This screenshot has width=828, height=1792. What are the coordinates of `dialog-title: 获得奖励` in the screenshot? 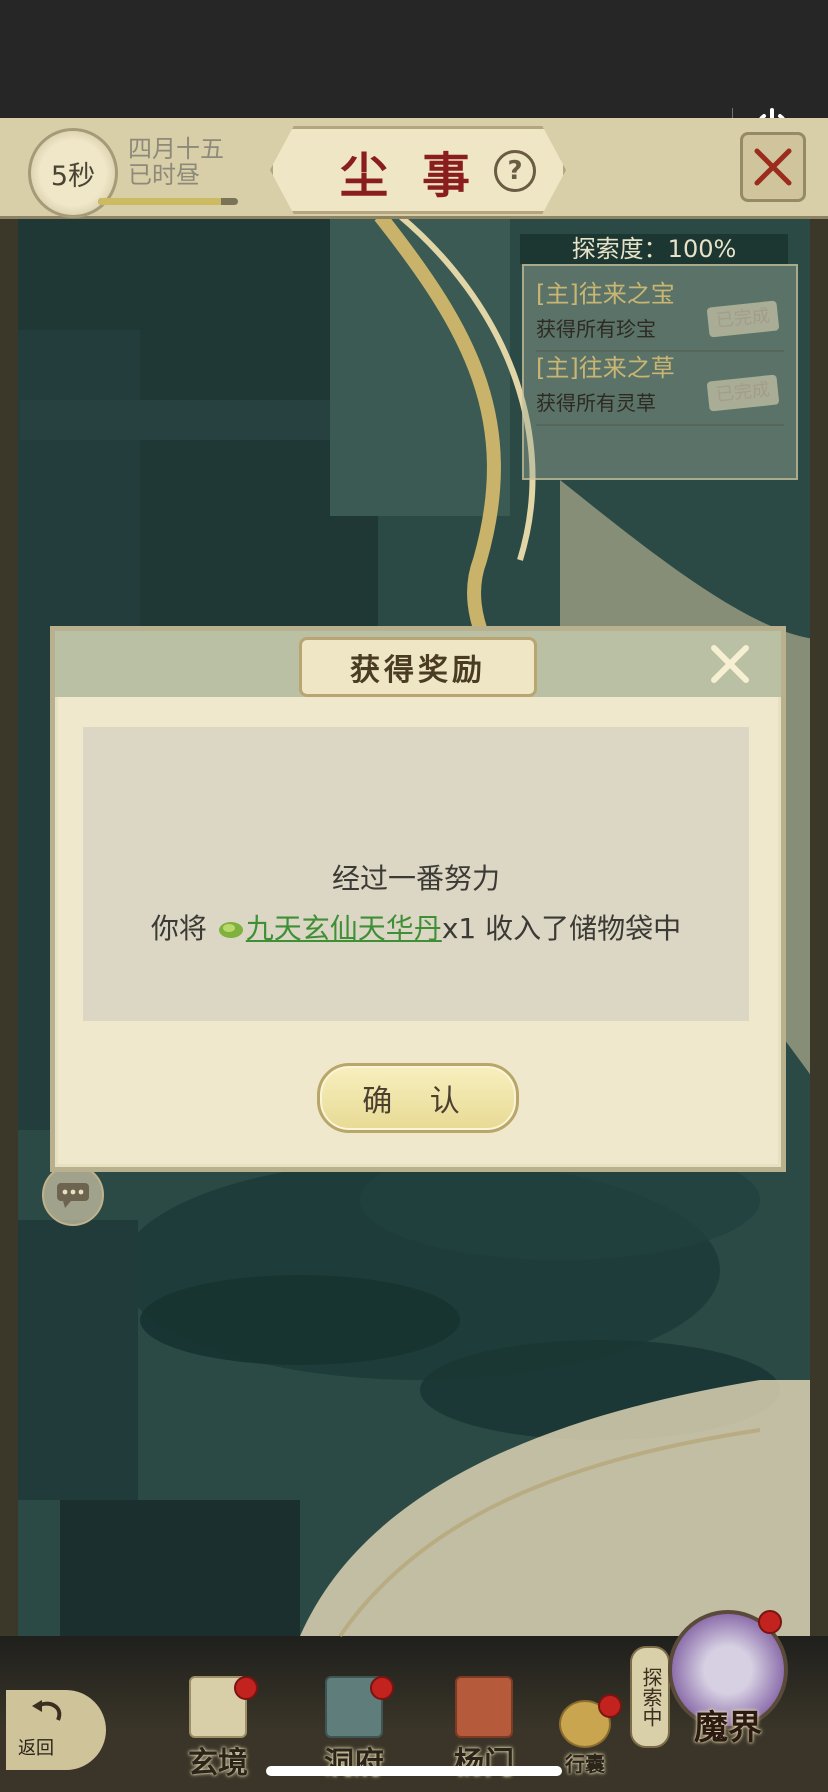 It's located at (418, 670).